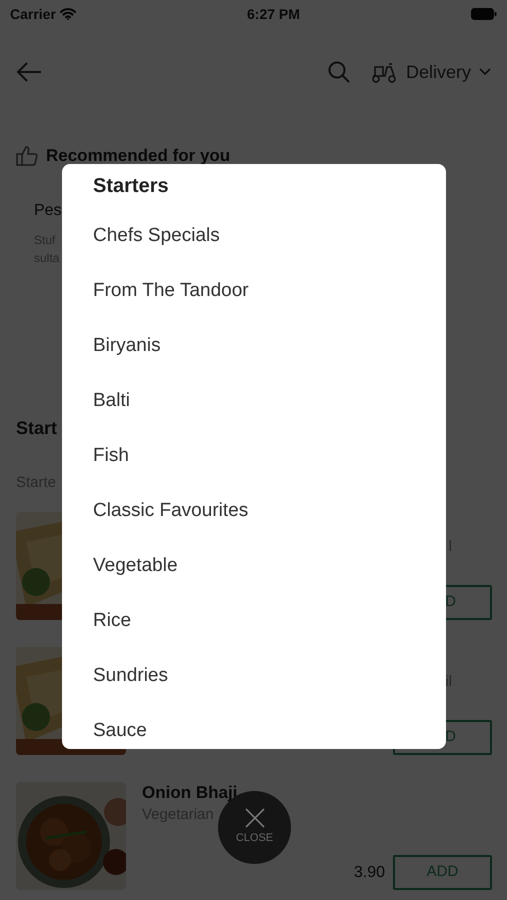  I want to click on category-item: Fish, so click(269, 456).